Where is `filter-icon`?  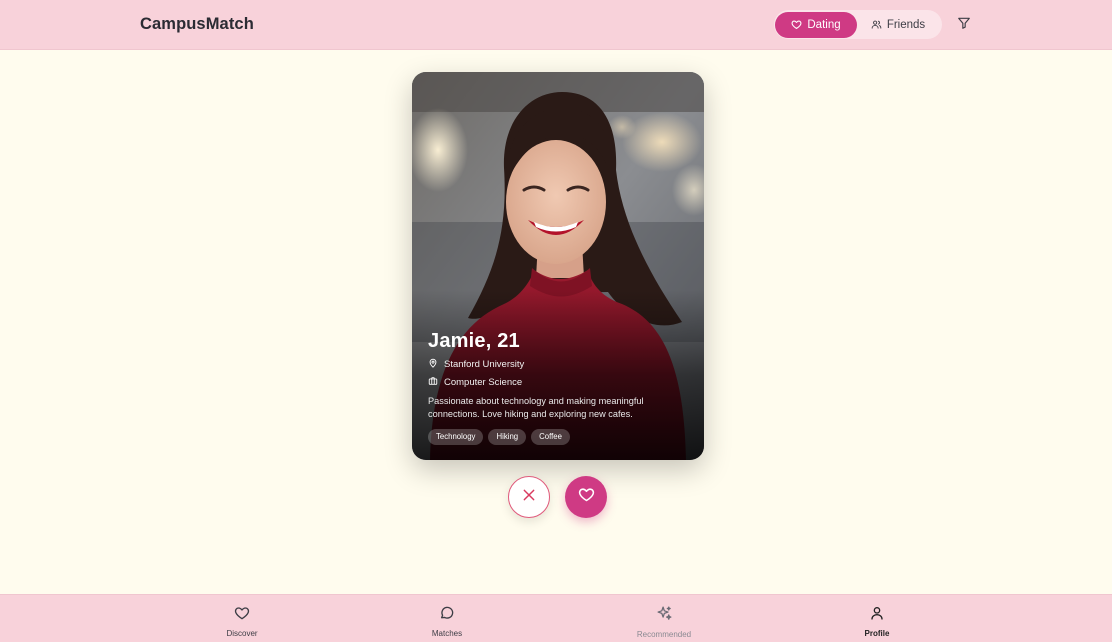
filter-icon is located at coordinates (964, 25).